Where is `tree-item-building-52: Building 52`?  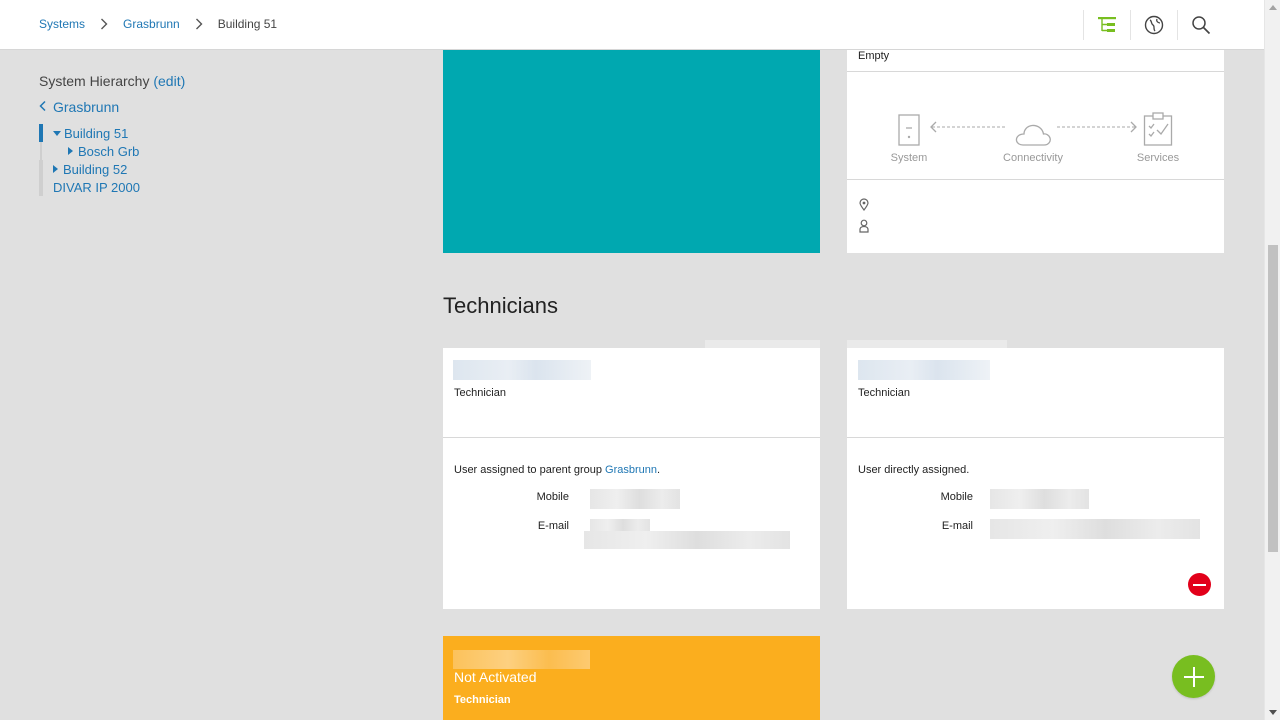
tree-item-building-52: Building 52 is located at coordinates (189, 169).